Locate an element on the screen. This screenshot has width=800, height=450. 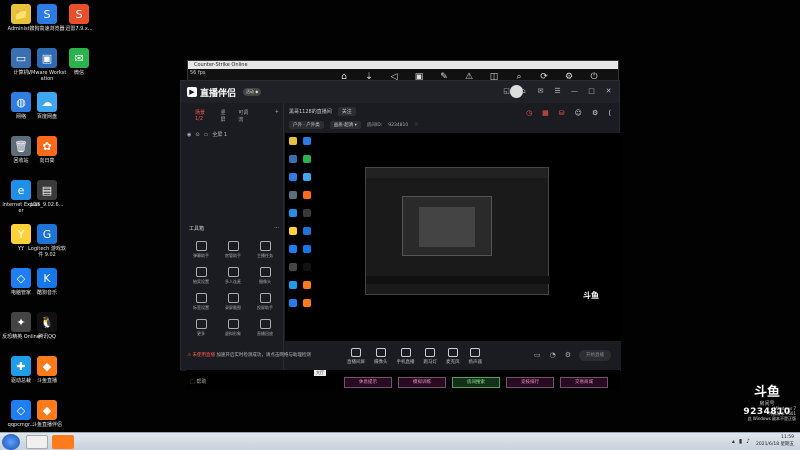
desktop-icon: ☁ 百度网盘 is located at coordinates (47, 106).